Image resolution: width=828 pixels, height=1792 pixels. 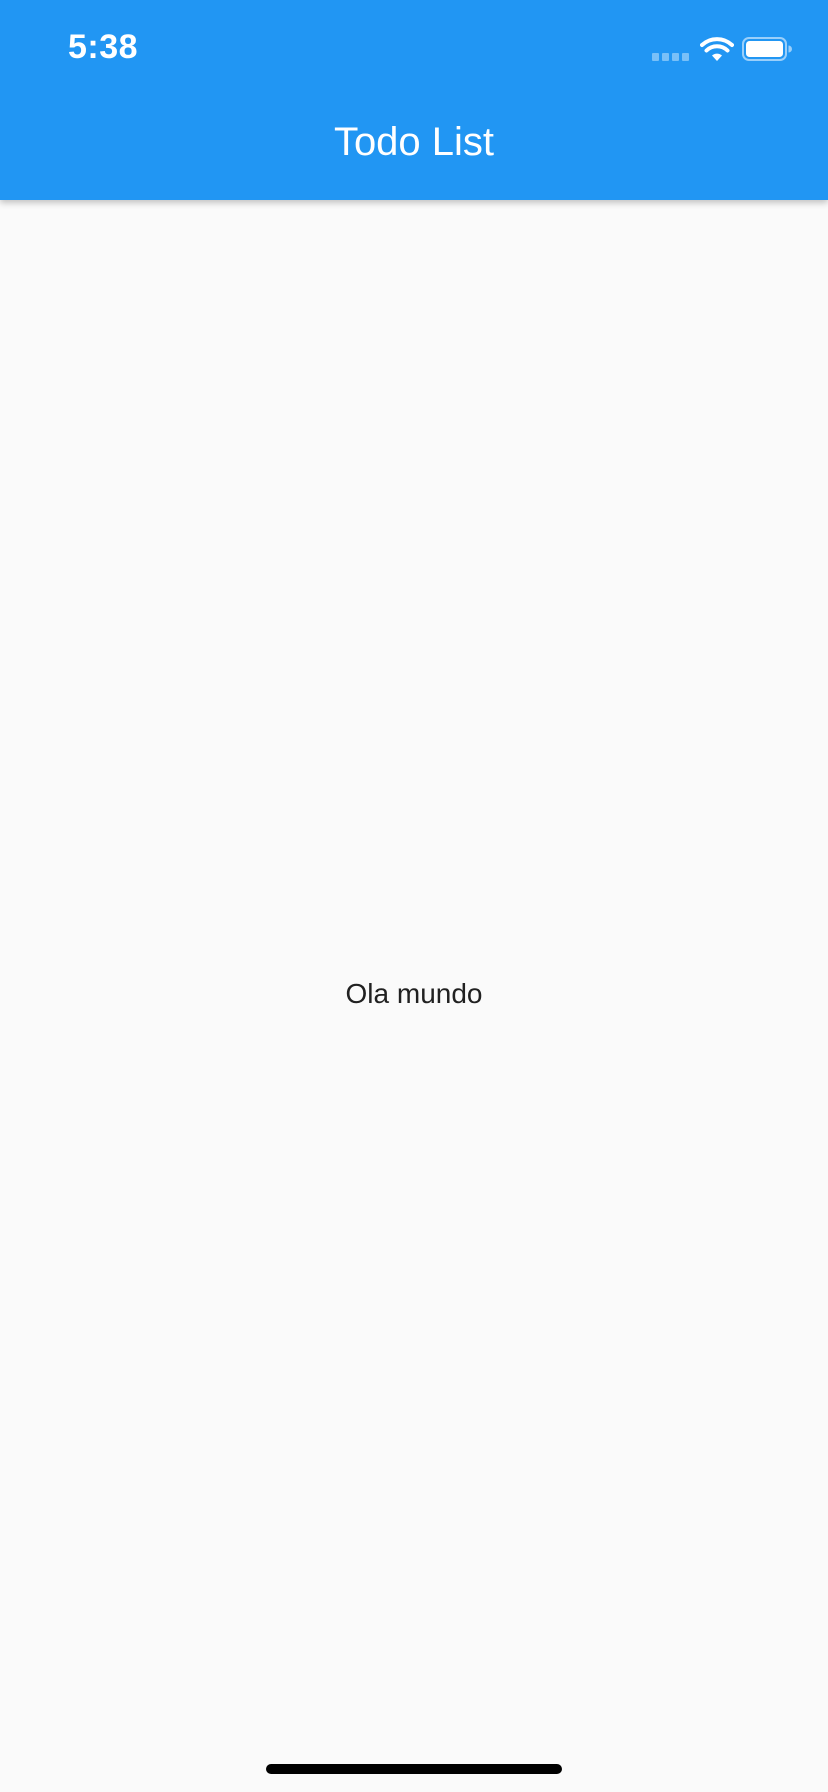 I want to click on hello-text: Ola mundo, so click(x=414, y=993).